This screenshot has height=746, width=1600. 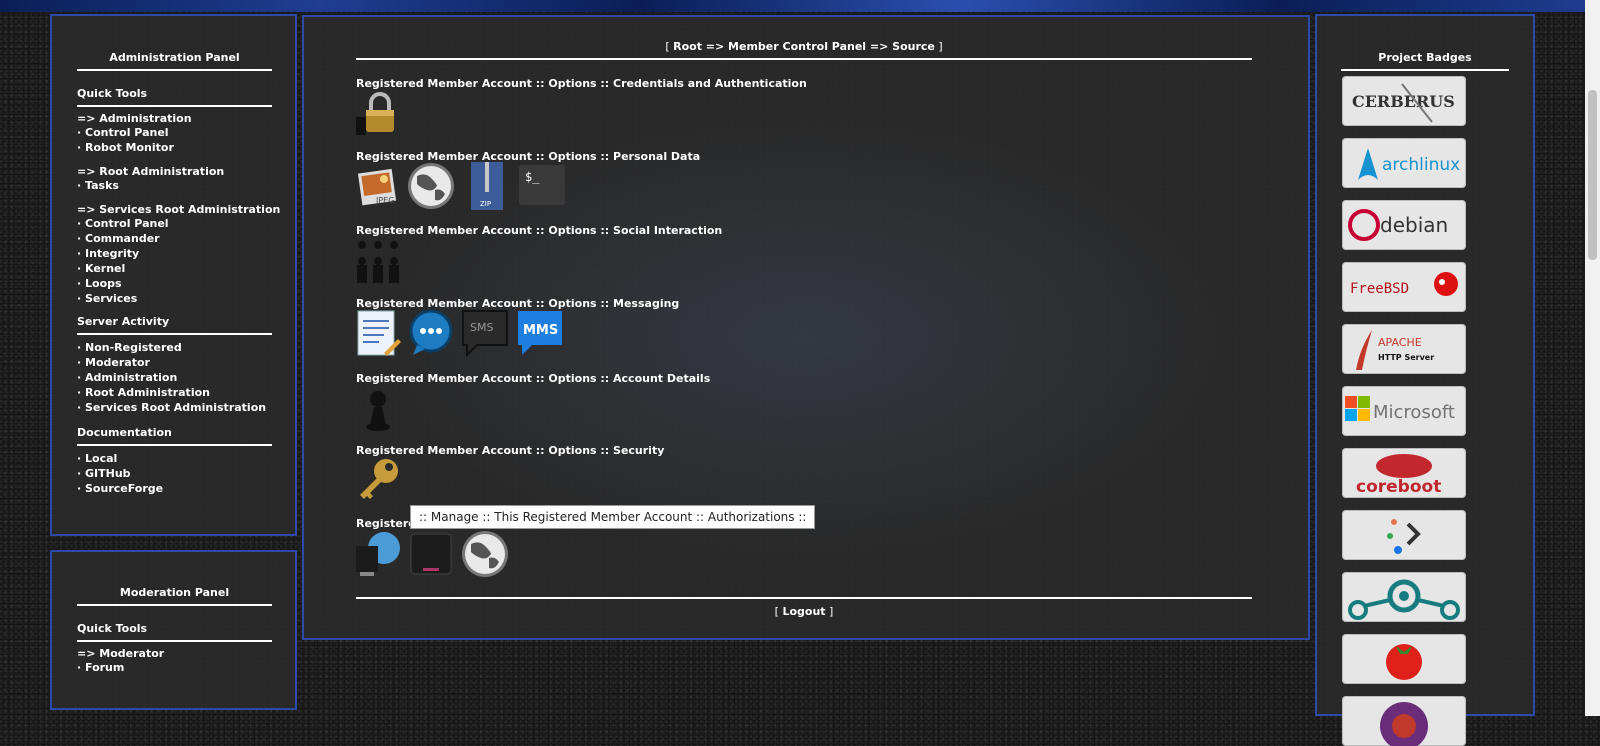 What do you see at coordinates (1421, 165) in the screenshot?
I see `archlinux-badge-text: archlinux` at bounding box center [1421, 165].